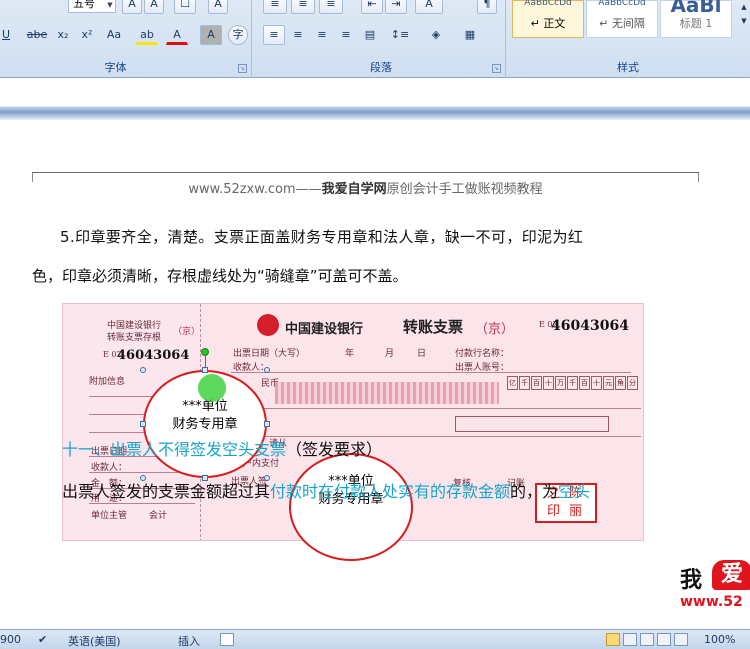  Describe the element at coordinates (387, 393) in the screenshot. I see `amount-strip` at that location.